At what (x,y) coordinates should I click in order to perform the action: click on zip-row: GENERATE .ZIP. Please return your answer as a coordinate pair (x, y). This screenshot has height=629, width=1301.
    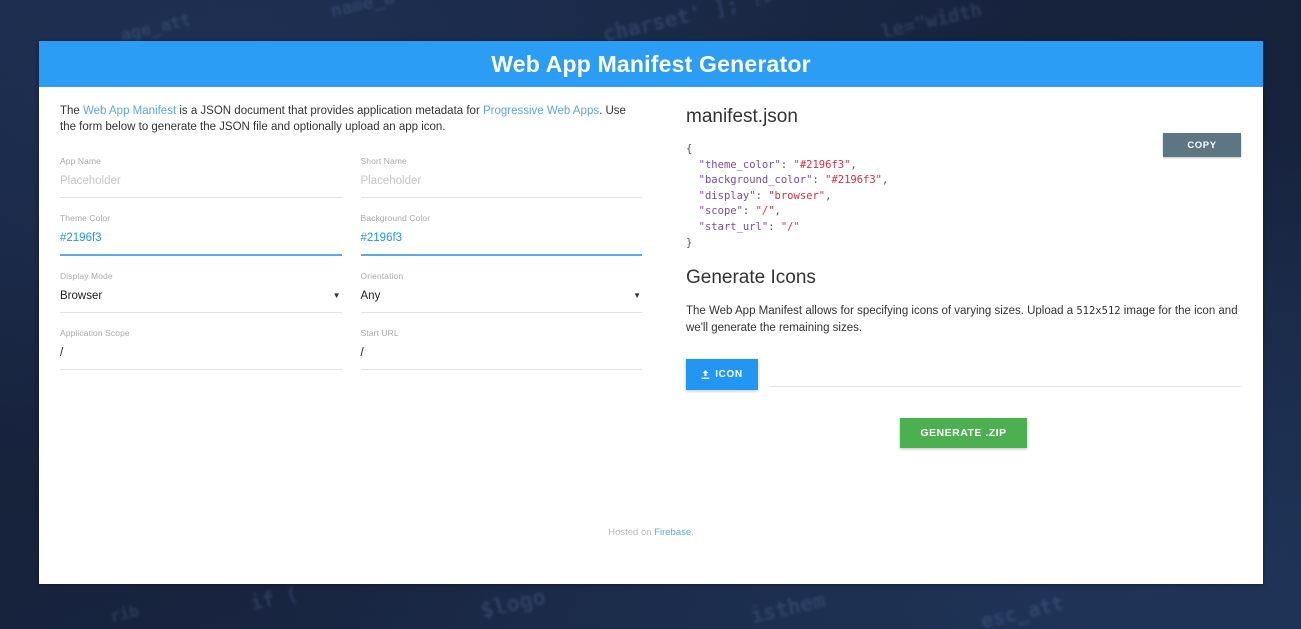
    Looking at the image, I should click on (963, 433).